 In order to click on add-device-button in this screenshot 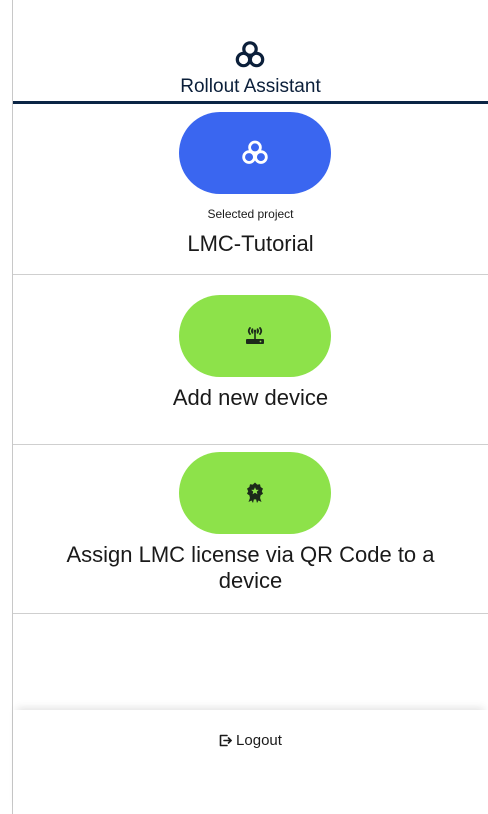, I will do `click(255, 336)`.